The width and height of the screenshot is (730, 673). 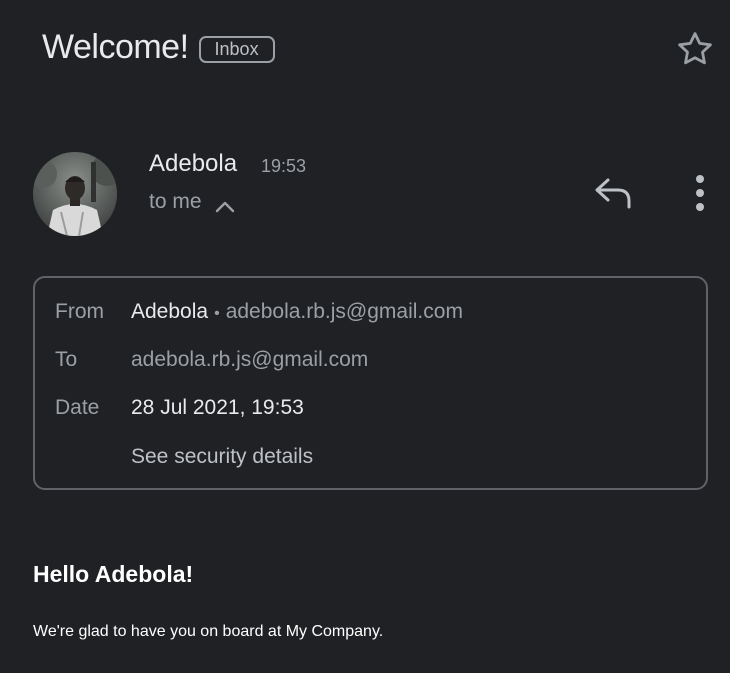 I want to click on to-email: adebola.rb.js@gmail.com, so click(x=249, y=360).